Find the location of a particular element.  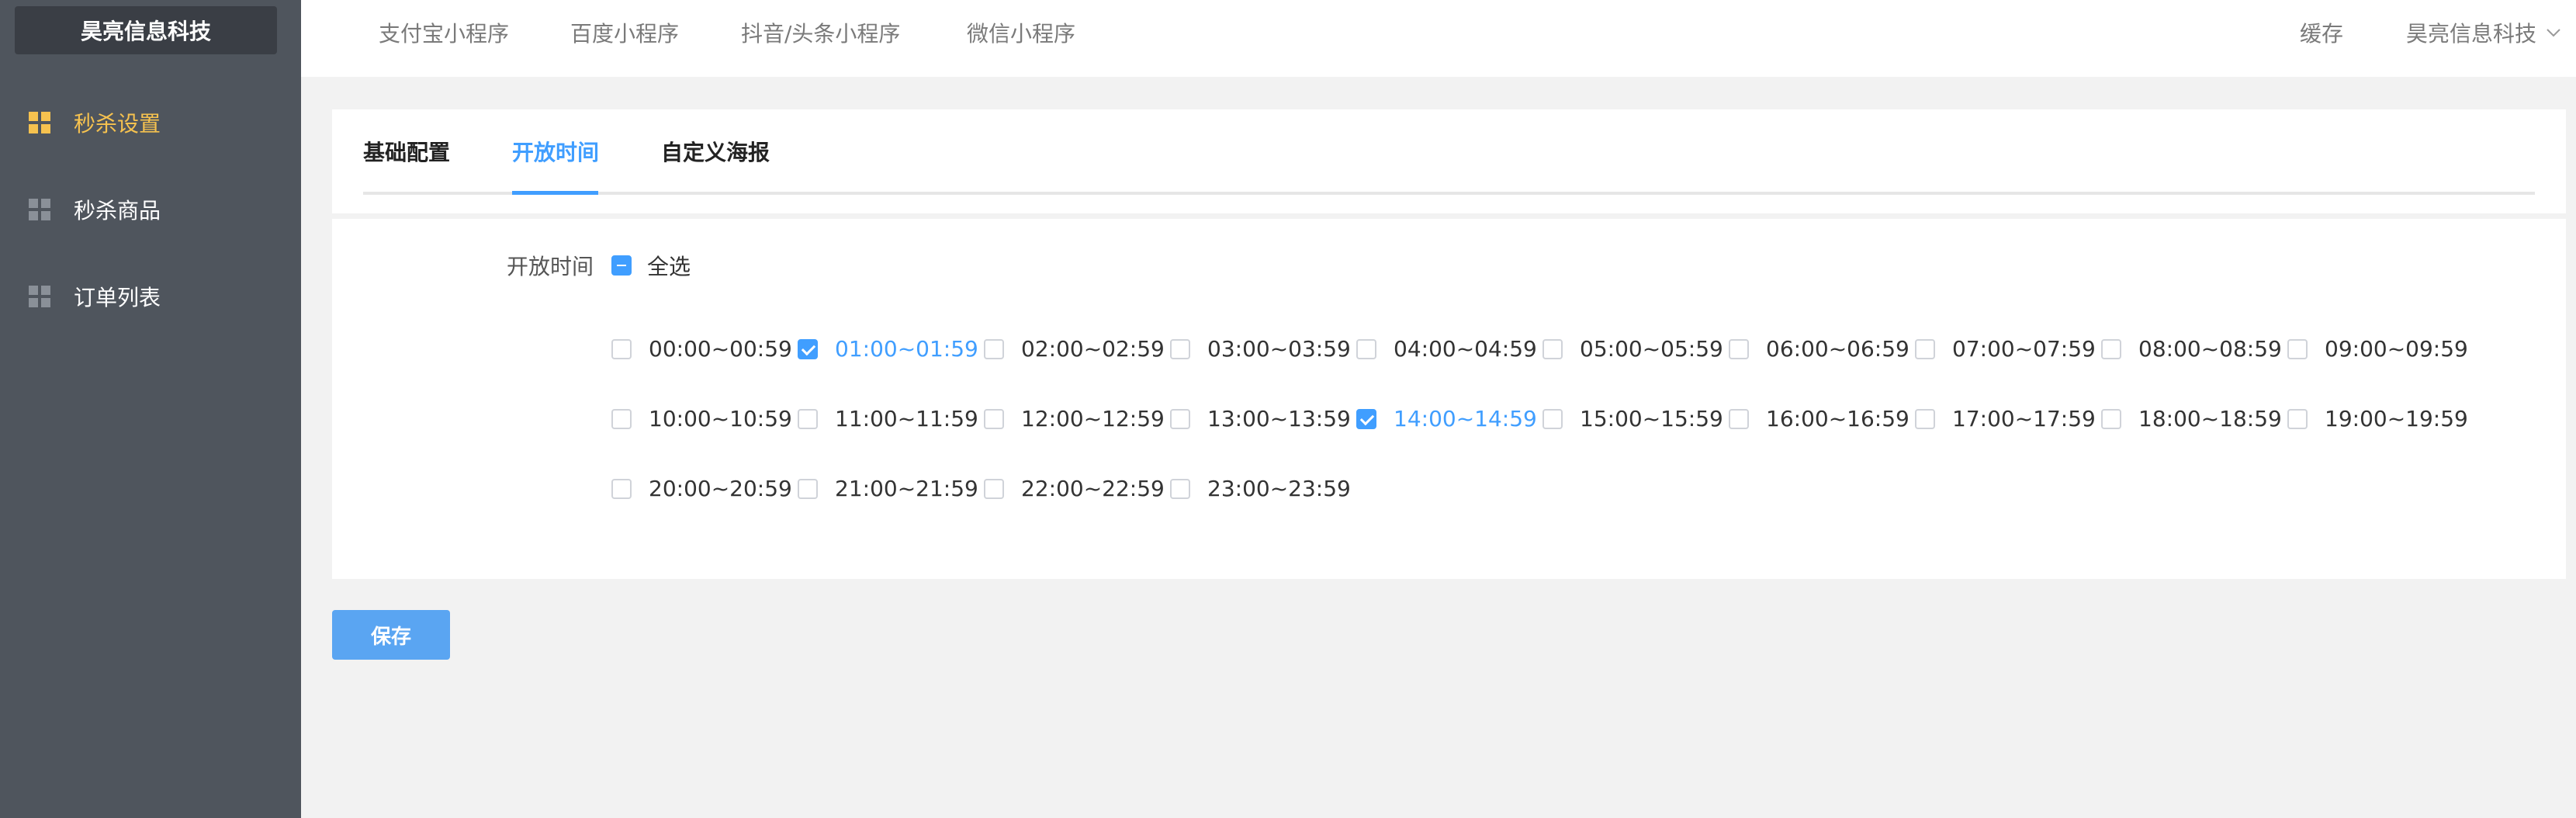

time-slot-checkbox: 08:00~08:59 is located at coordinates (2191, 349).